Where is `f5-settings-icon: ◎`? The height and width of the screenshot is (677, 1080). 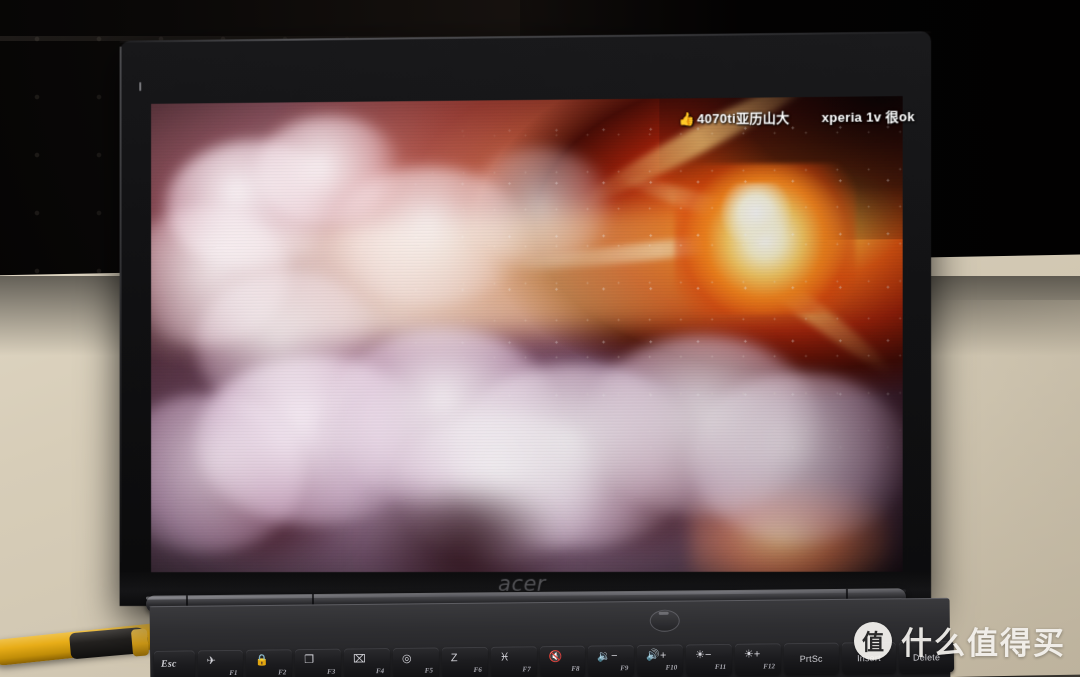 f5-settings-icon: ◎ is located at coordinates (406, 658).